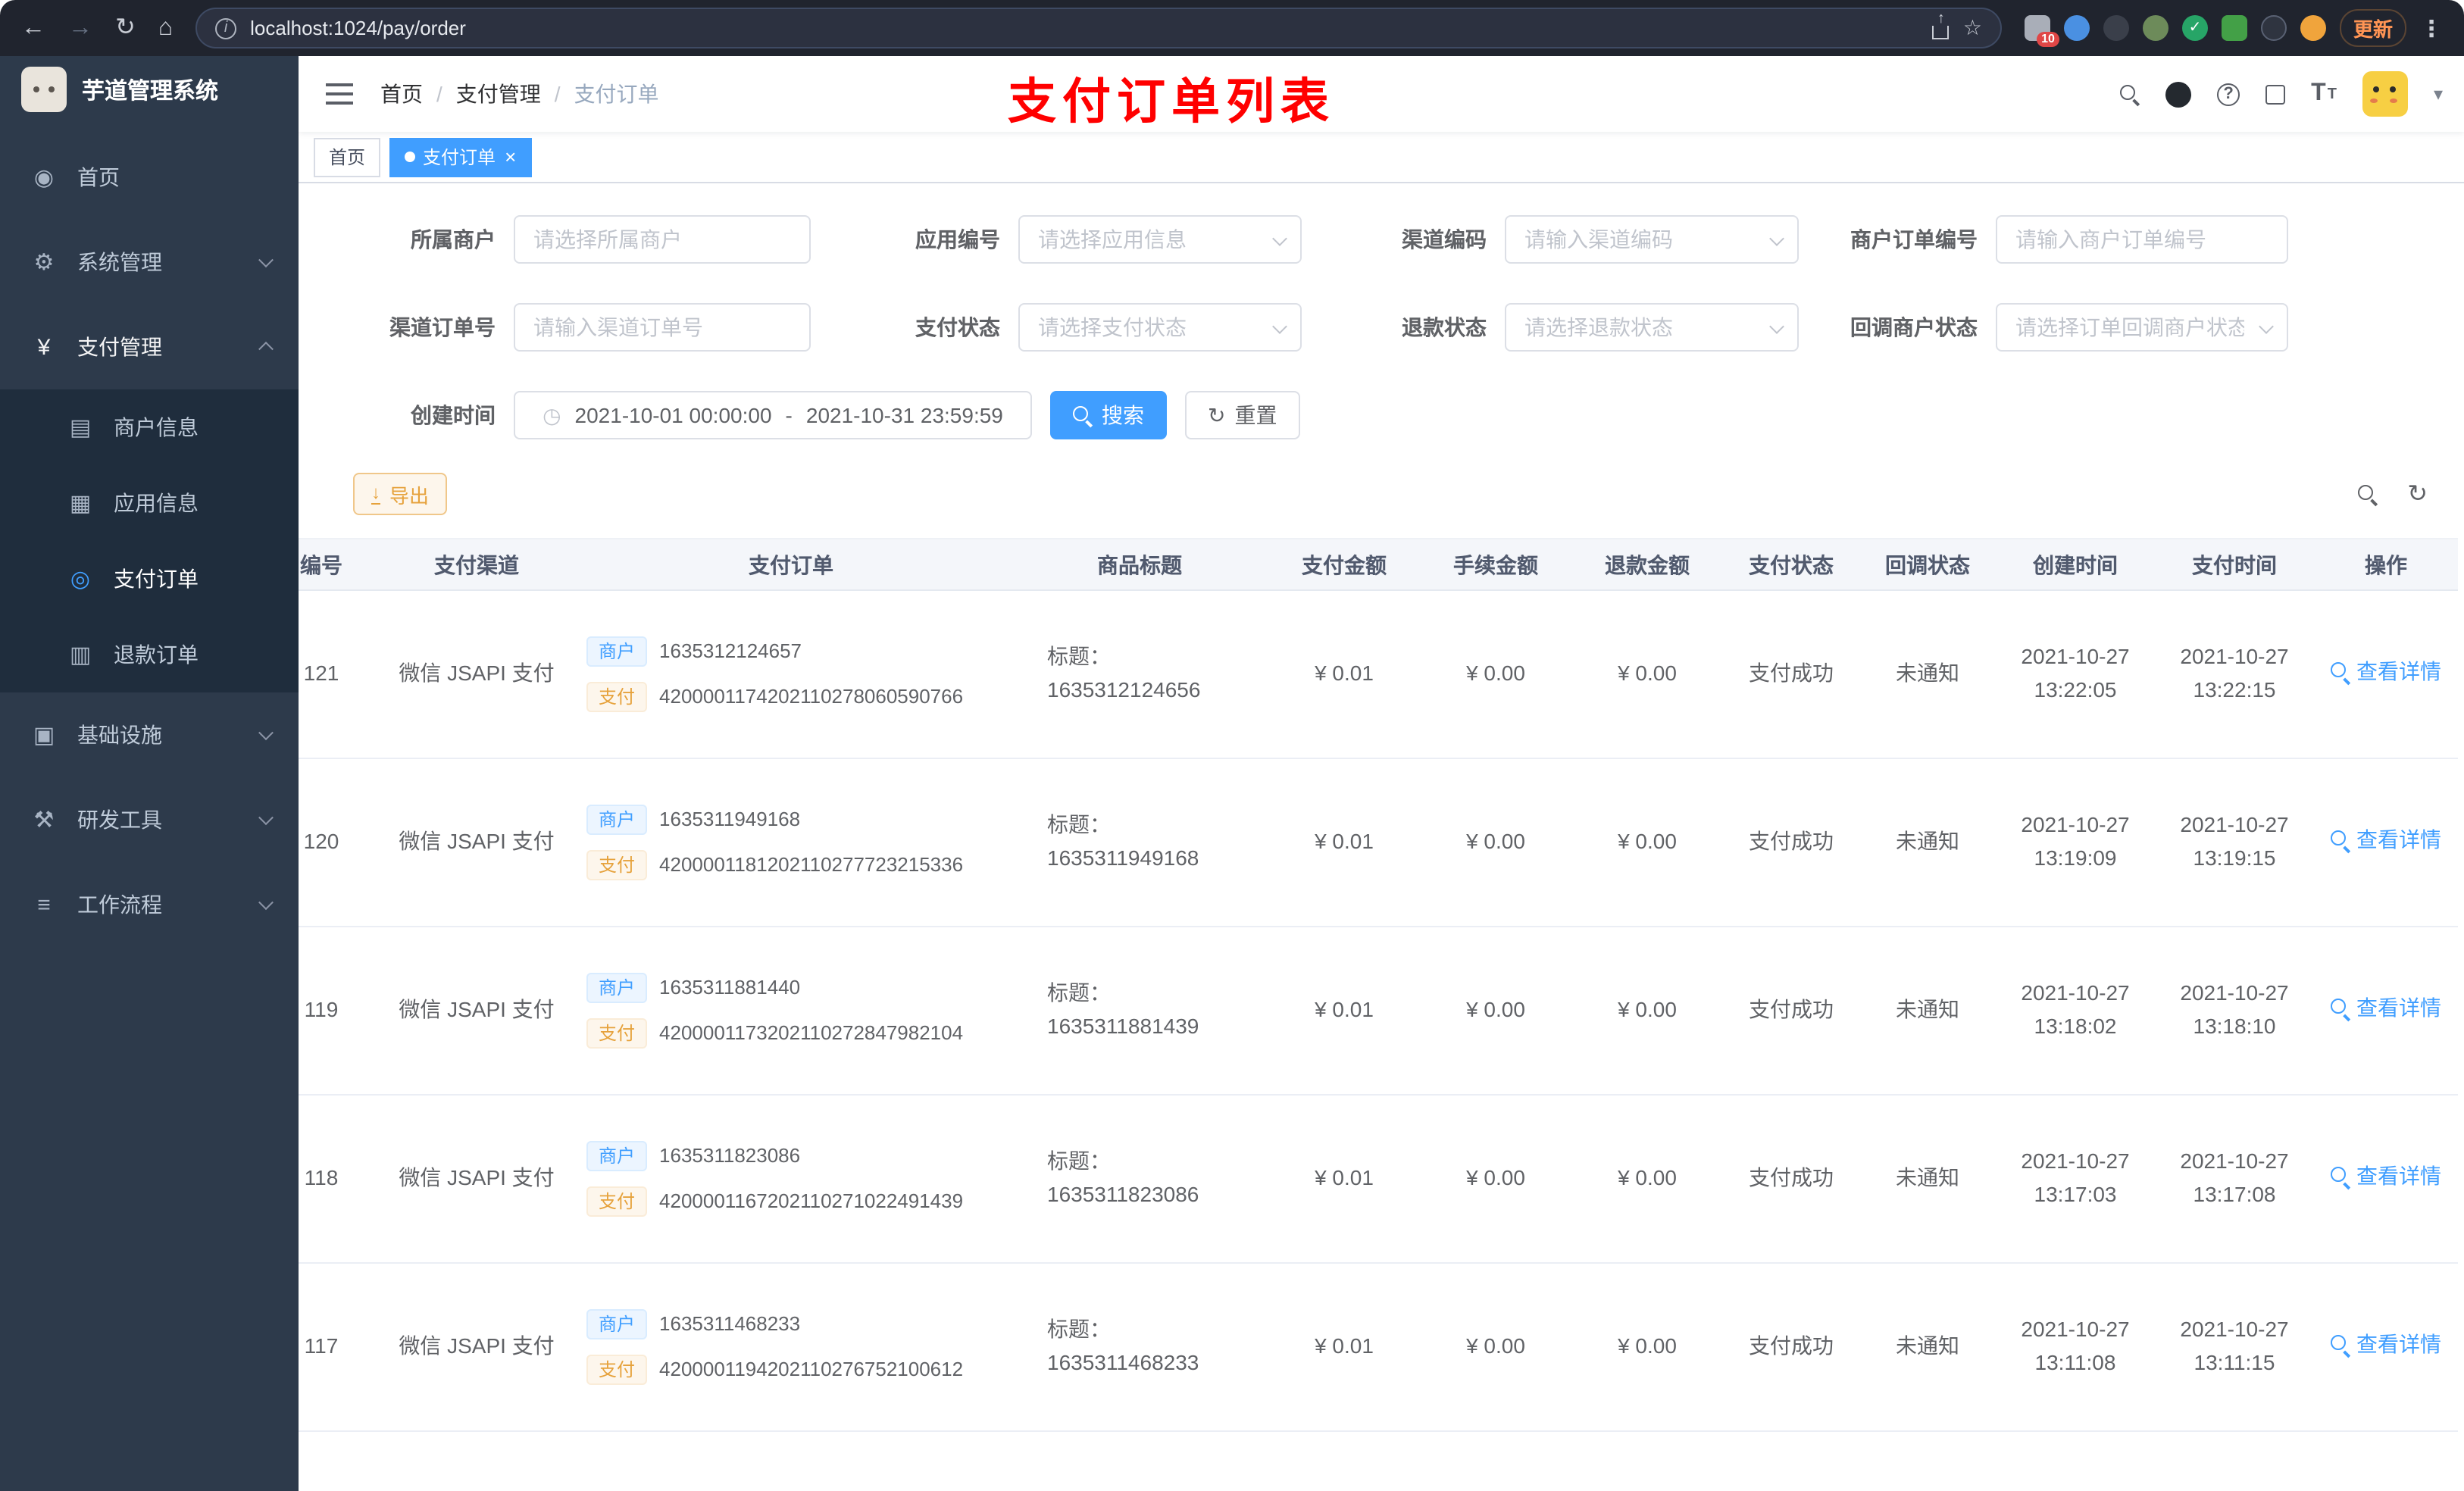 The image size is (2464, 1491). What do you see at coordinates (226, 28) in the screenshot?
I see `info-icon: i` at bounding box center [226, 28].